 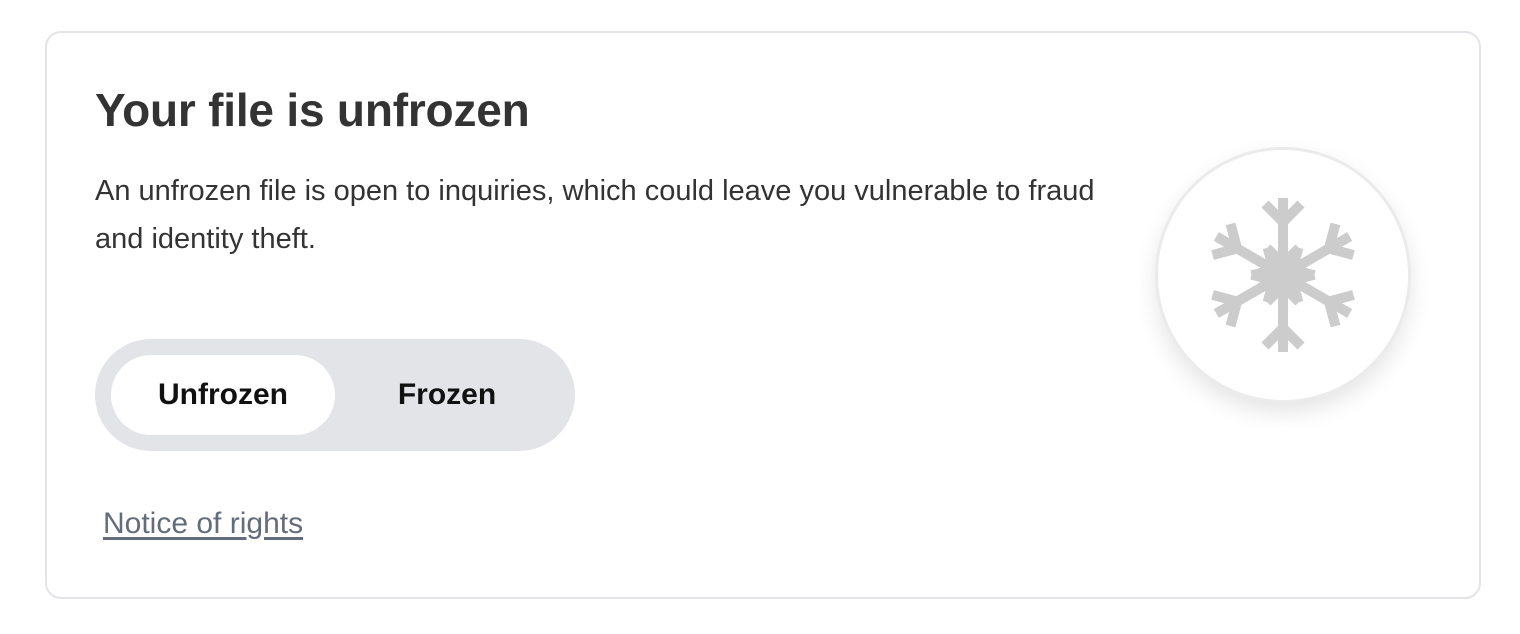 I want to click on toggle-option-frozen-label: Frozen, so click(x=447, y=394).